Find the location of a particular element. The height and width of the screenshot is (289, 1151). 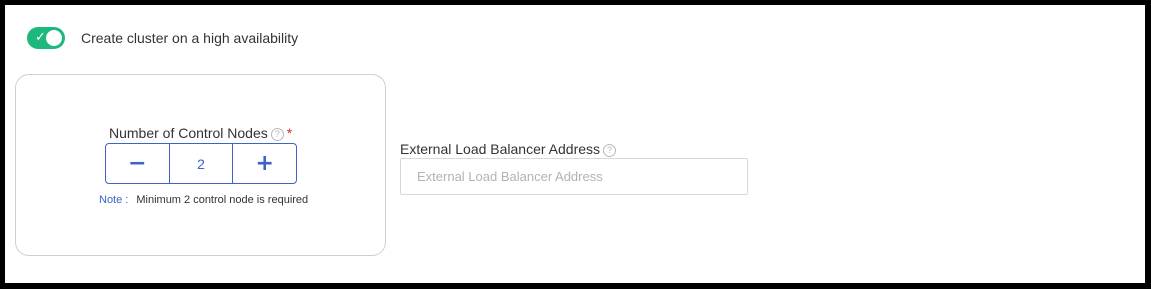

ha-toggle-label: Create cluster on a high availability is located at coordinates (190, 38).